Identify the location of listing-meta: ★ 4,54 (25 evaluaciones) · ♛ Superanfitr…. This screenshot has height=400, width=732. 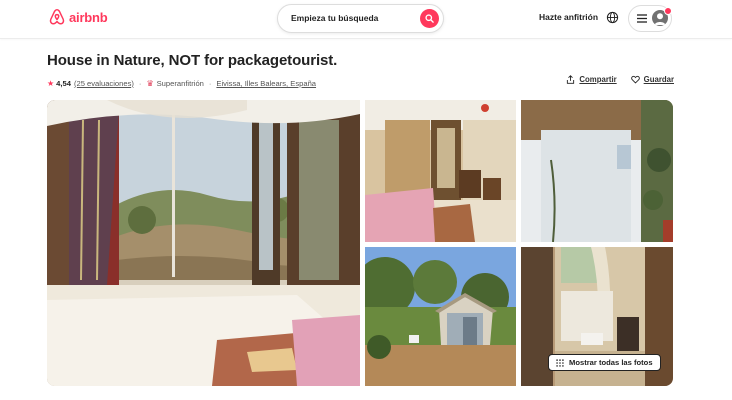
(181, 83).